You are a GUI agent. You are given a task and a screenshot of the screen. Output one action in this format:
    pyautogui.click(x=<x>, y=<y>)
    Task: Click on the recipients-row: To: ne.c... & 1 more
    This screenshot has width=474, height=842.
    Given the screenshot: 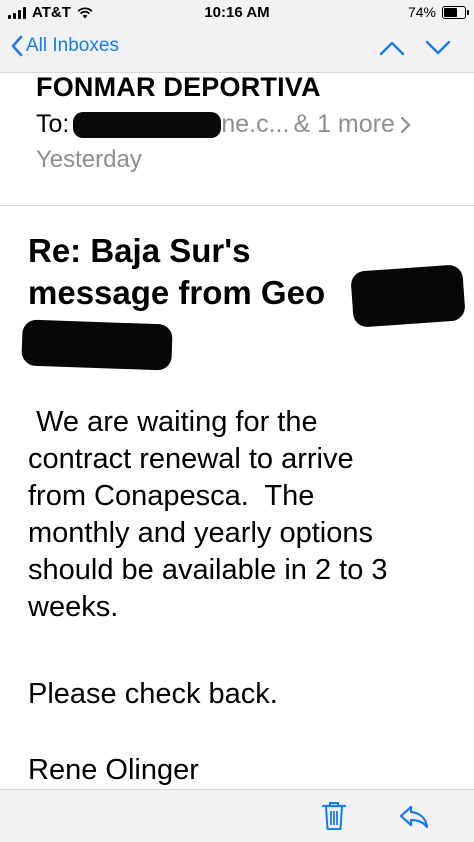 What is the action you would take?
    pyautogui.click(x=224, y=124)
    